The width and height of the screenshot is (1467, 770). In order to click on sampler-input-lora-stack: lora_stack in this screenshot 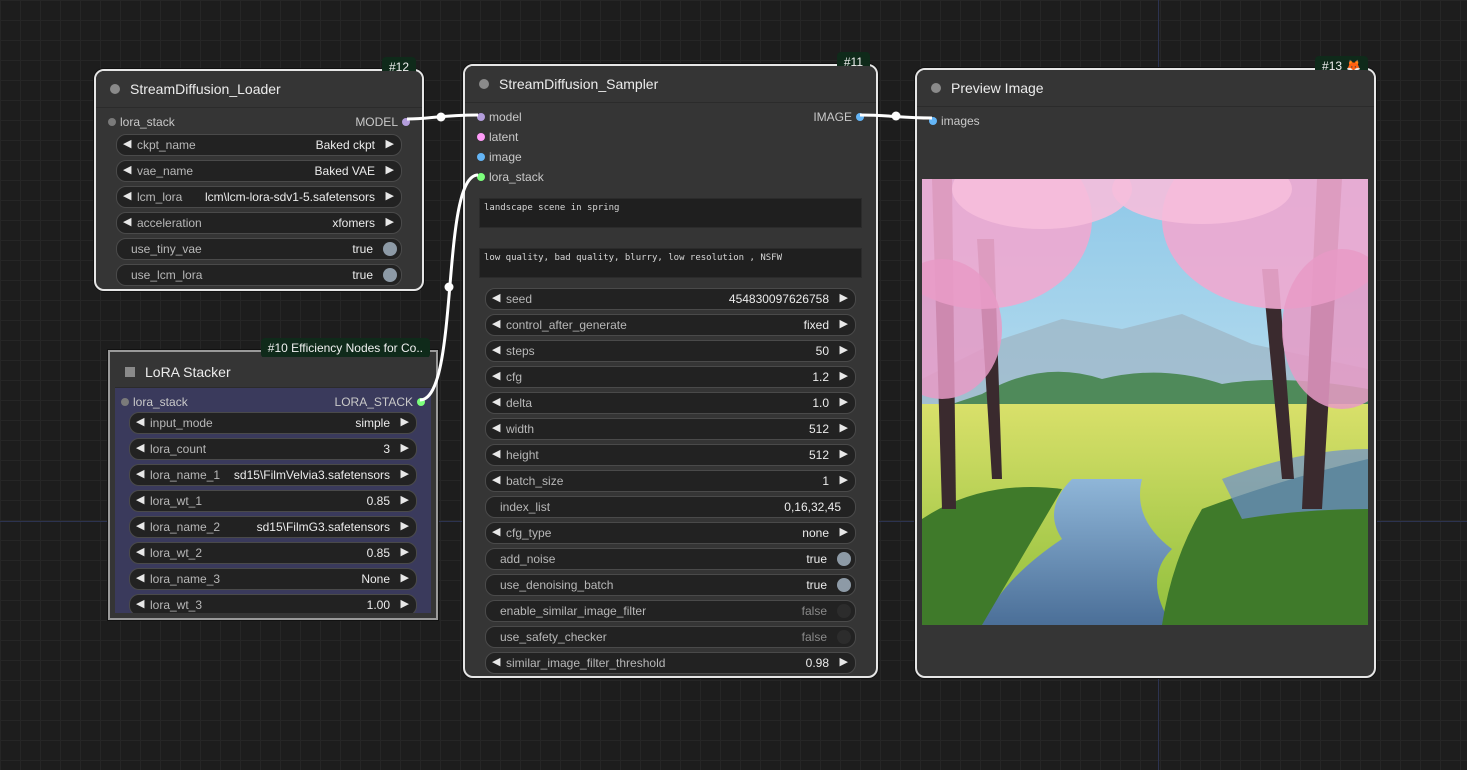, I will do `click(510, 177)`.